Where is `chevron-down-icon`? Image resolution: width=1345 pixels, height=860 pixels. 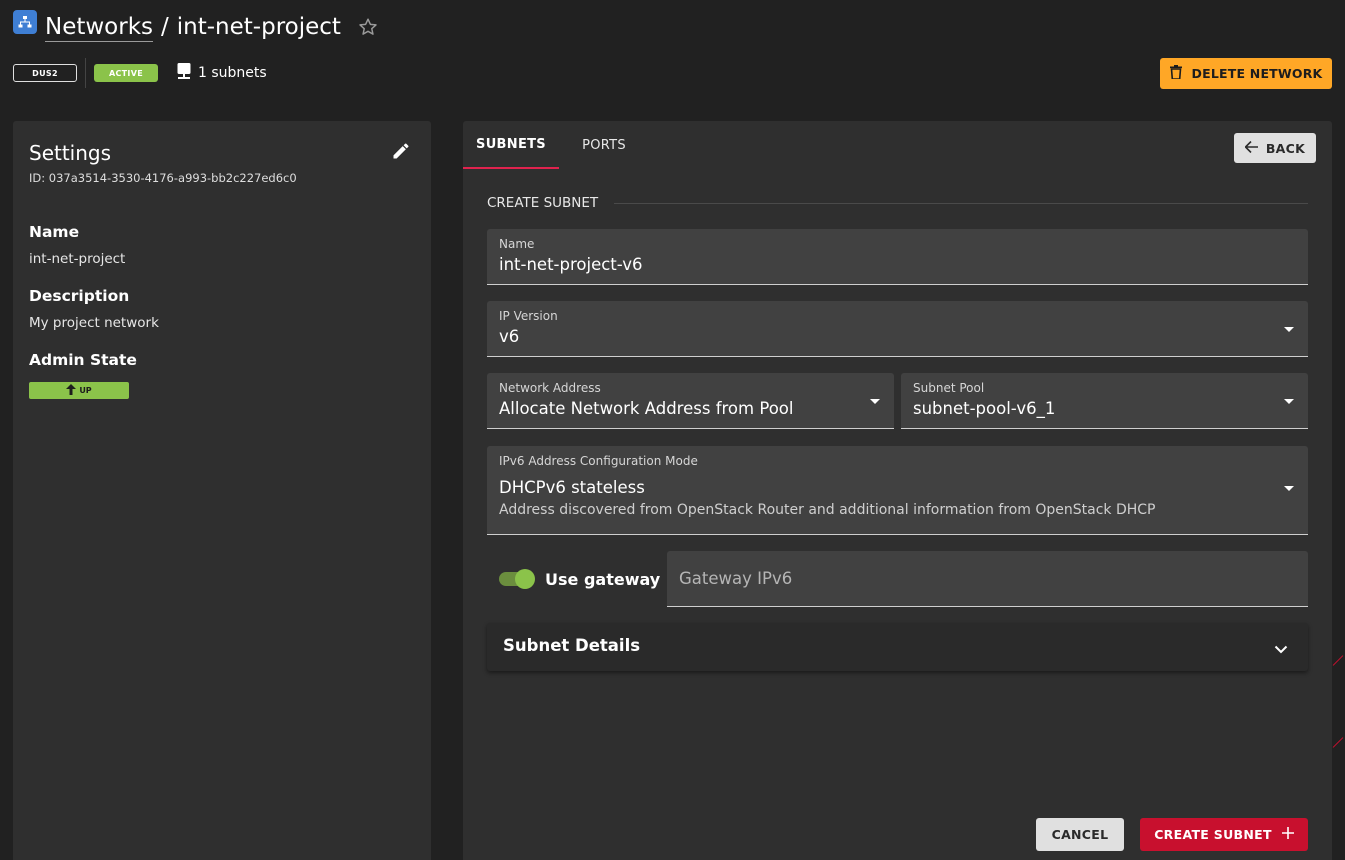
chevron-down-icon is located at coordinates (1281, 648).